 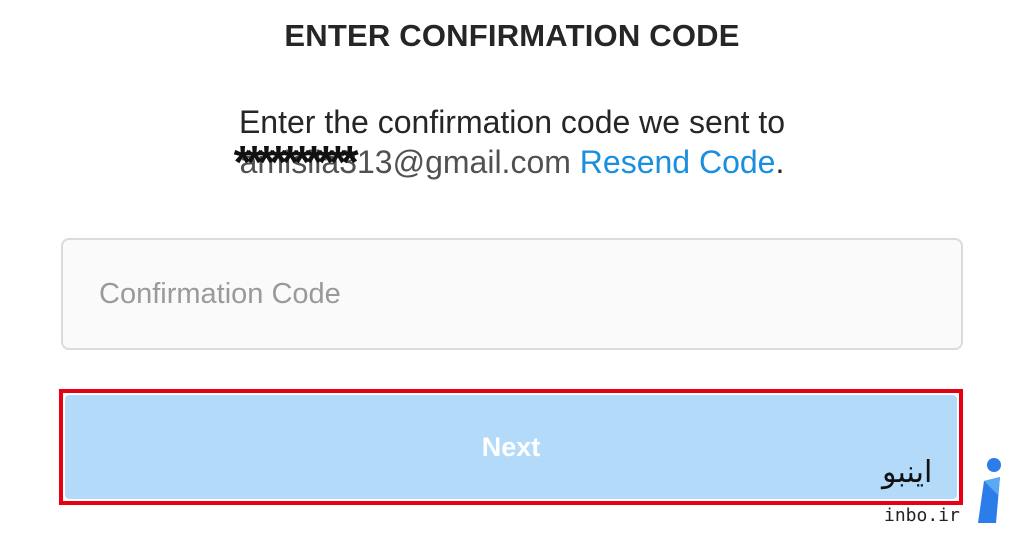 I want to click on masked-email: amisila313@gmail.com **********, so click(x=402, y=162).